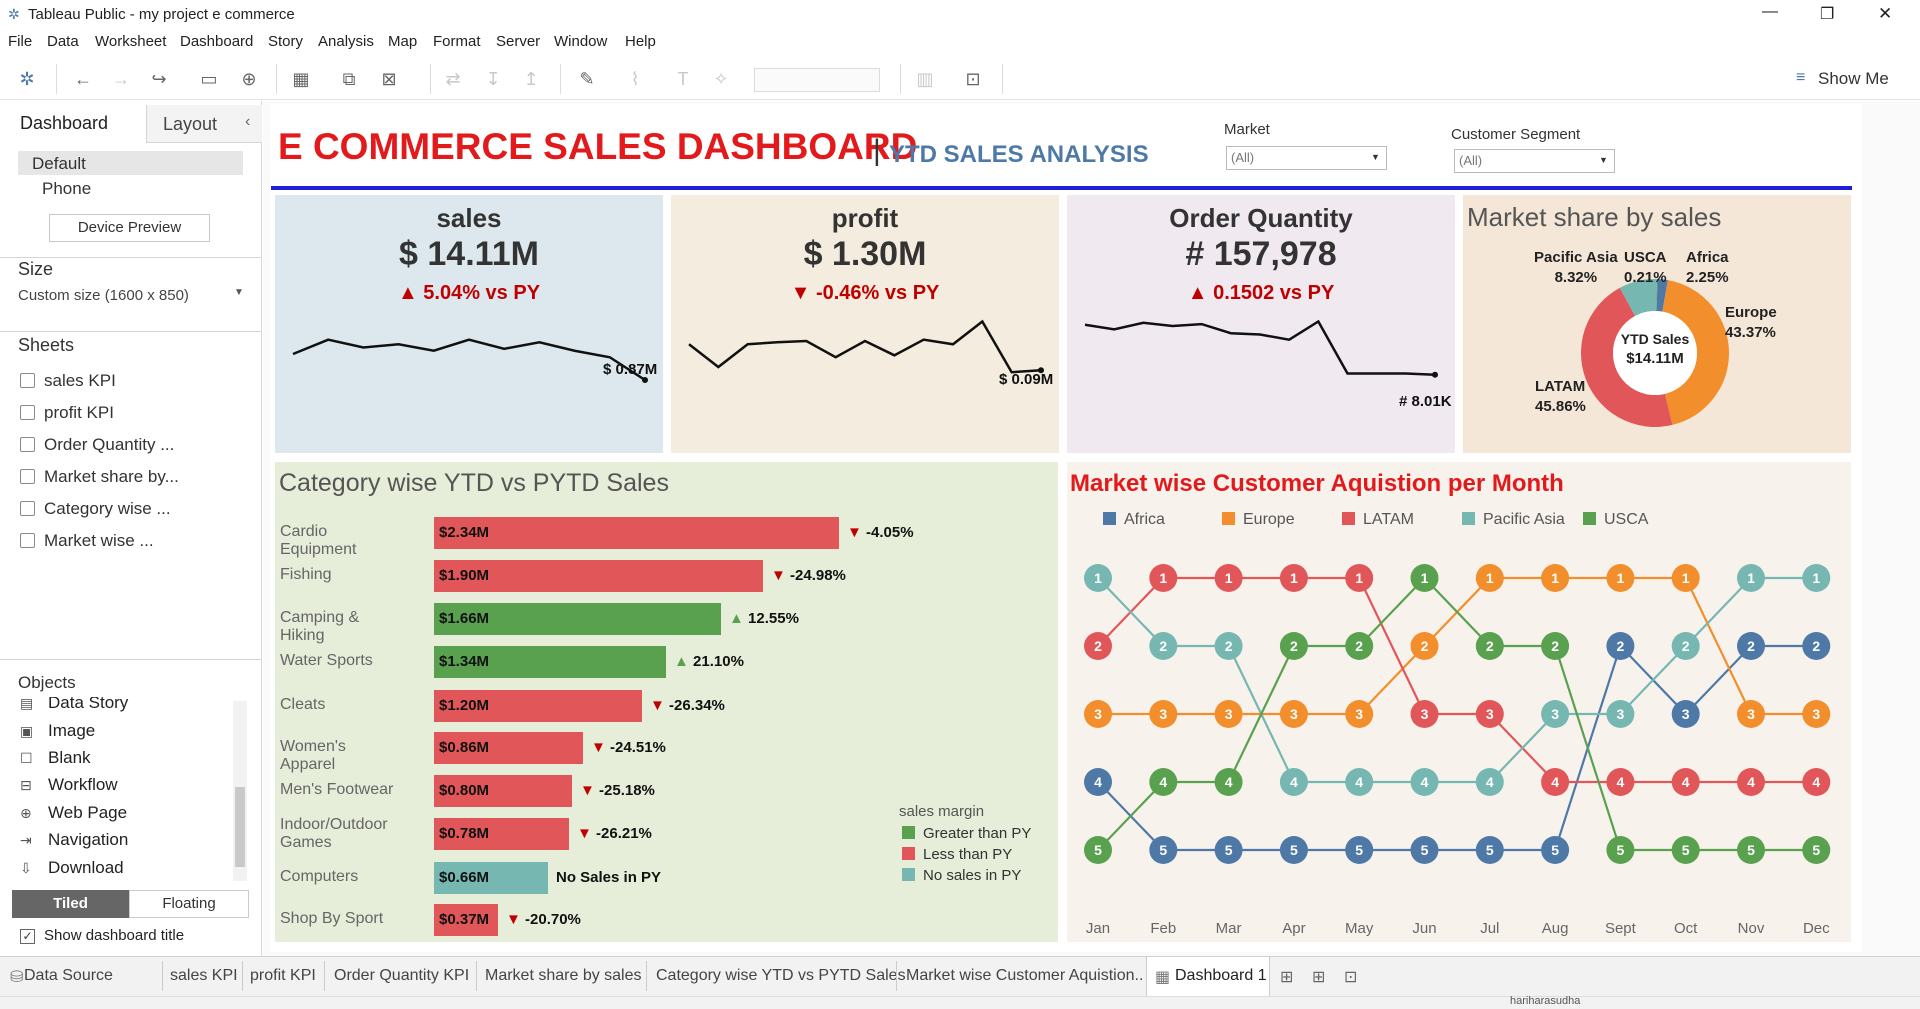 This screenshot has width=1920, height=1009. What do you see at coordinates (1490, 714) in the screenshot?
I see `rank-point-label: 3` at bounding box center [1490, 714].